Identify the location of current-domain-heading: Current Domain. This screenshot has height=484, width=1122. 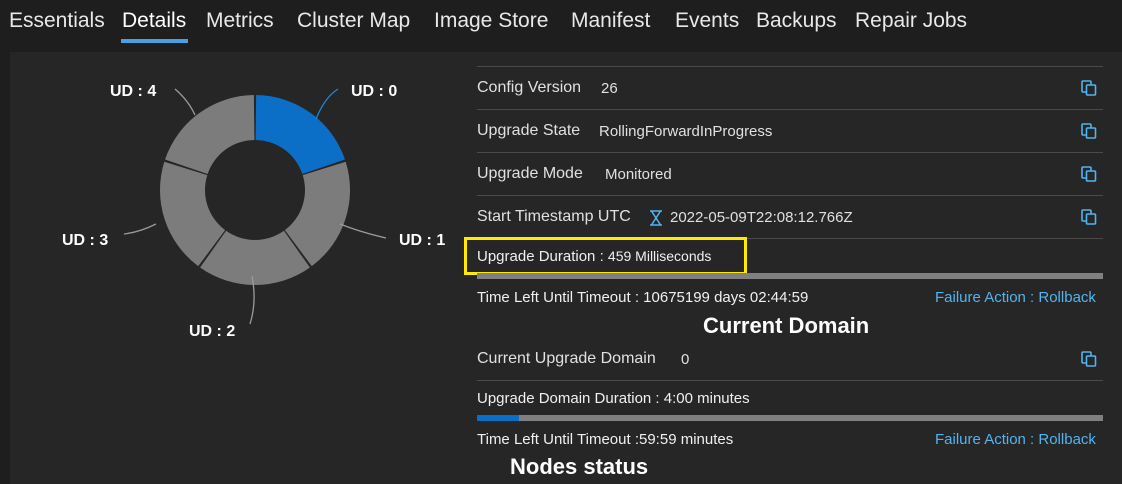
(786, 325).